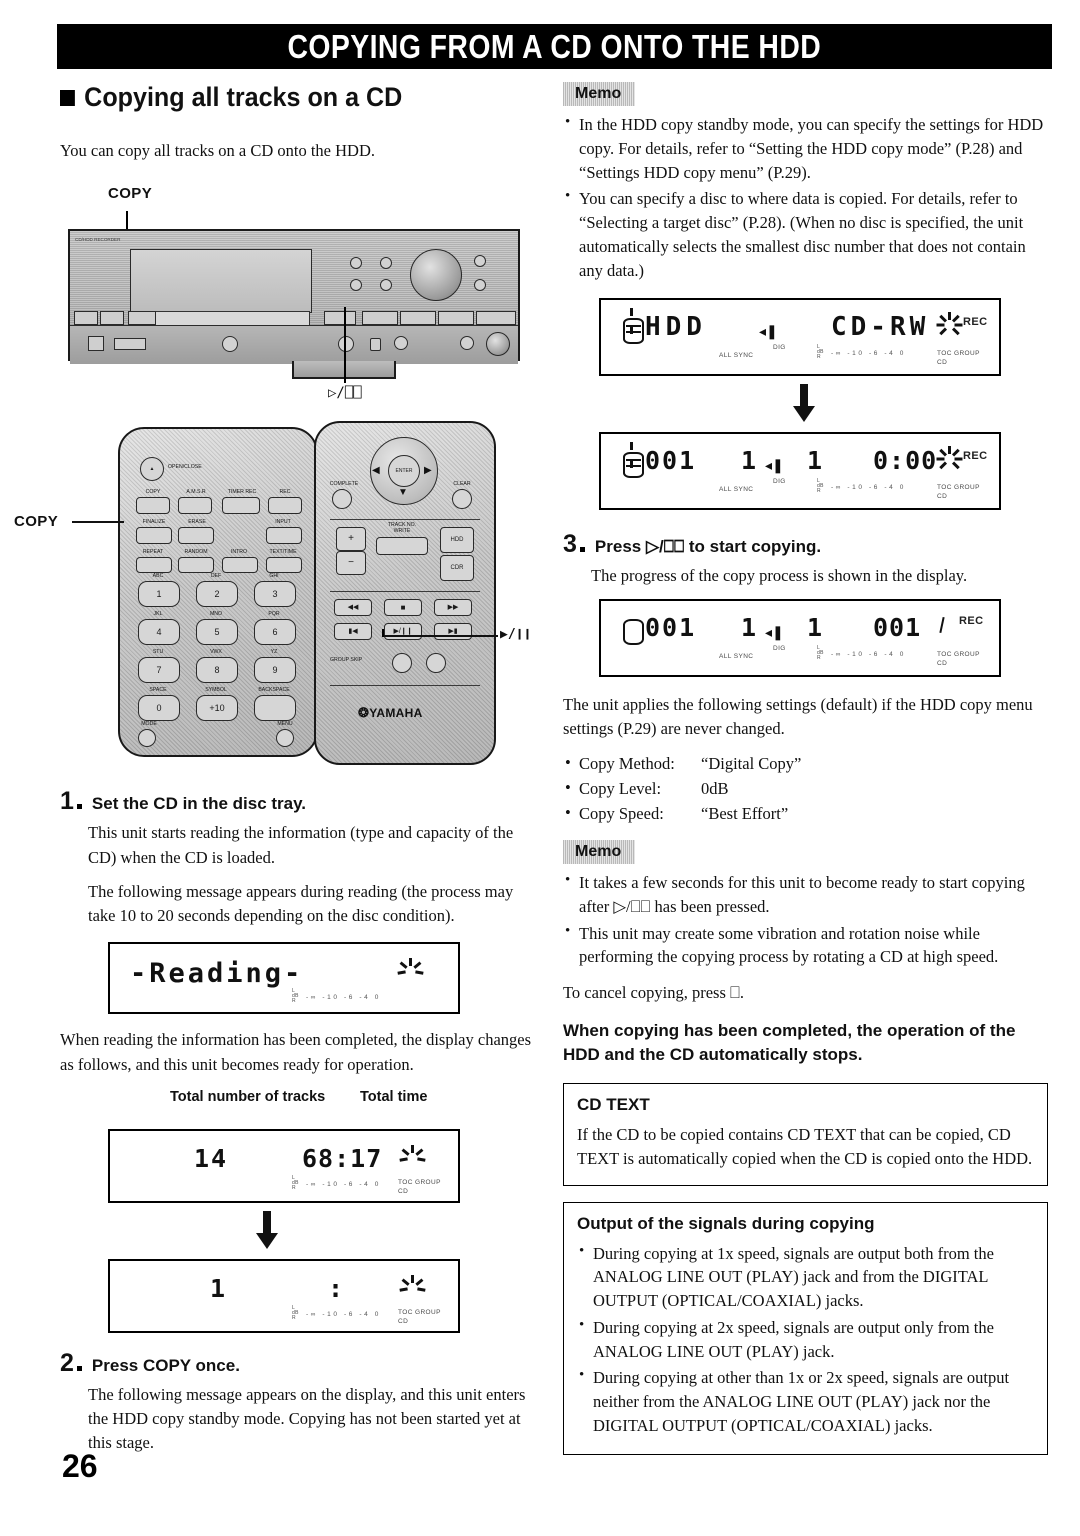  What do you see at coordinates (436, 275) in the screenshot?
I see `multi-jog-knob` at bounding box center [436, 275].